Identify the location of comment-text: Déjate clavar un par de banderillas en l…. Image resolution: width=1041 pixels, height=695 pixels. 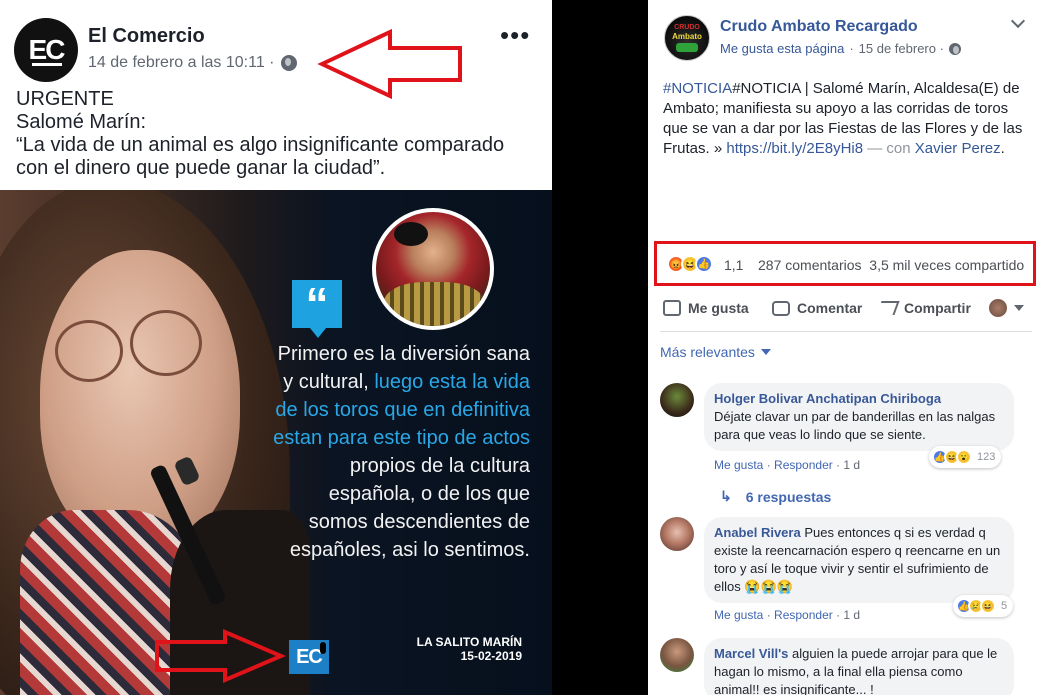
(855, 425).